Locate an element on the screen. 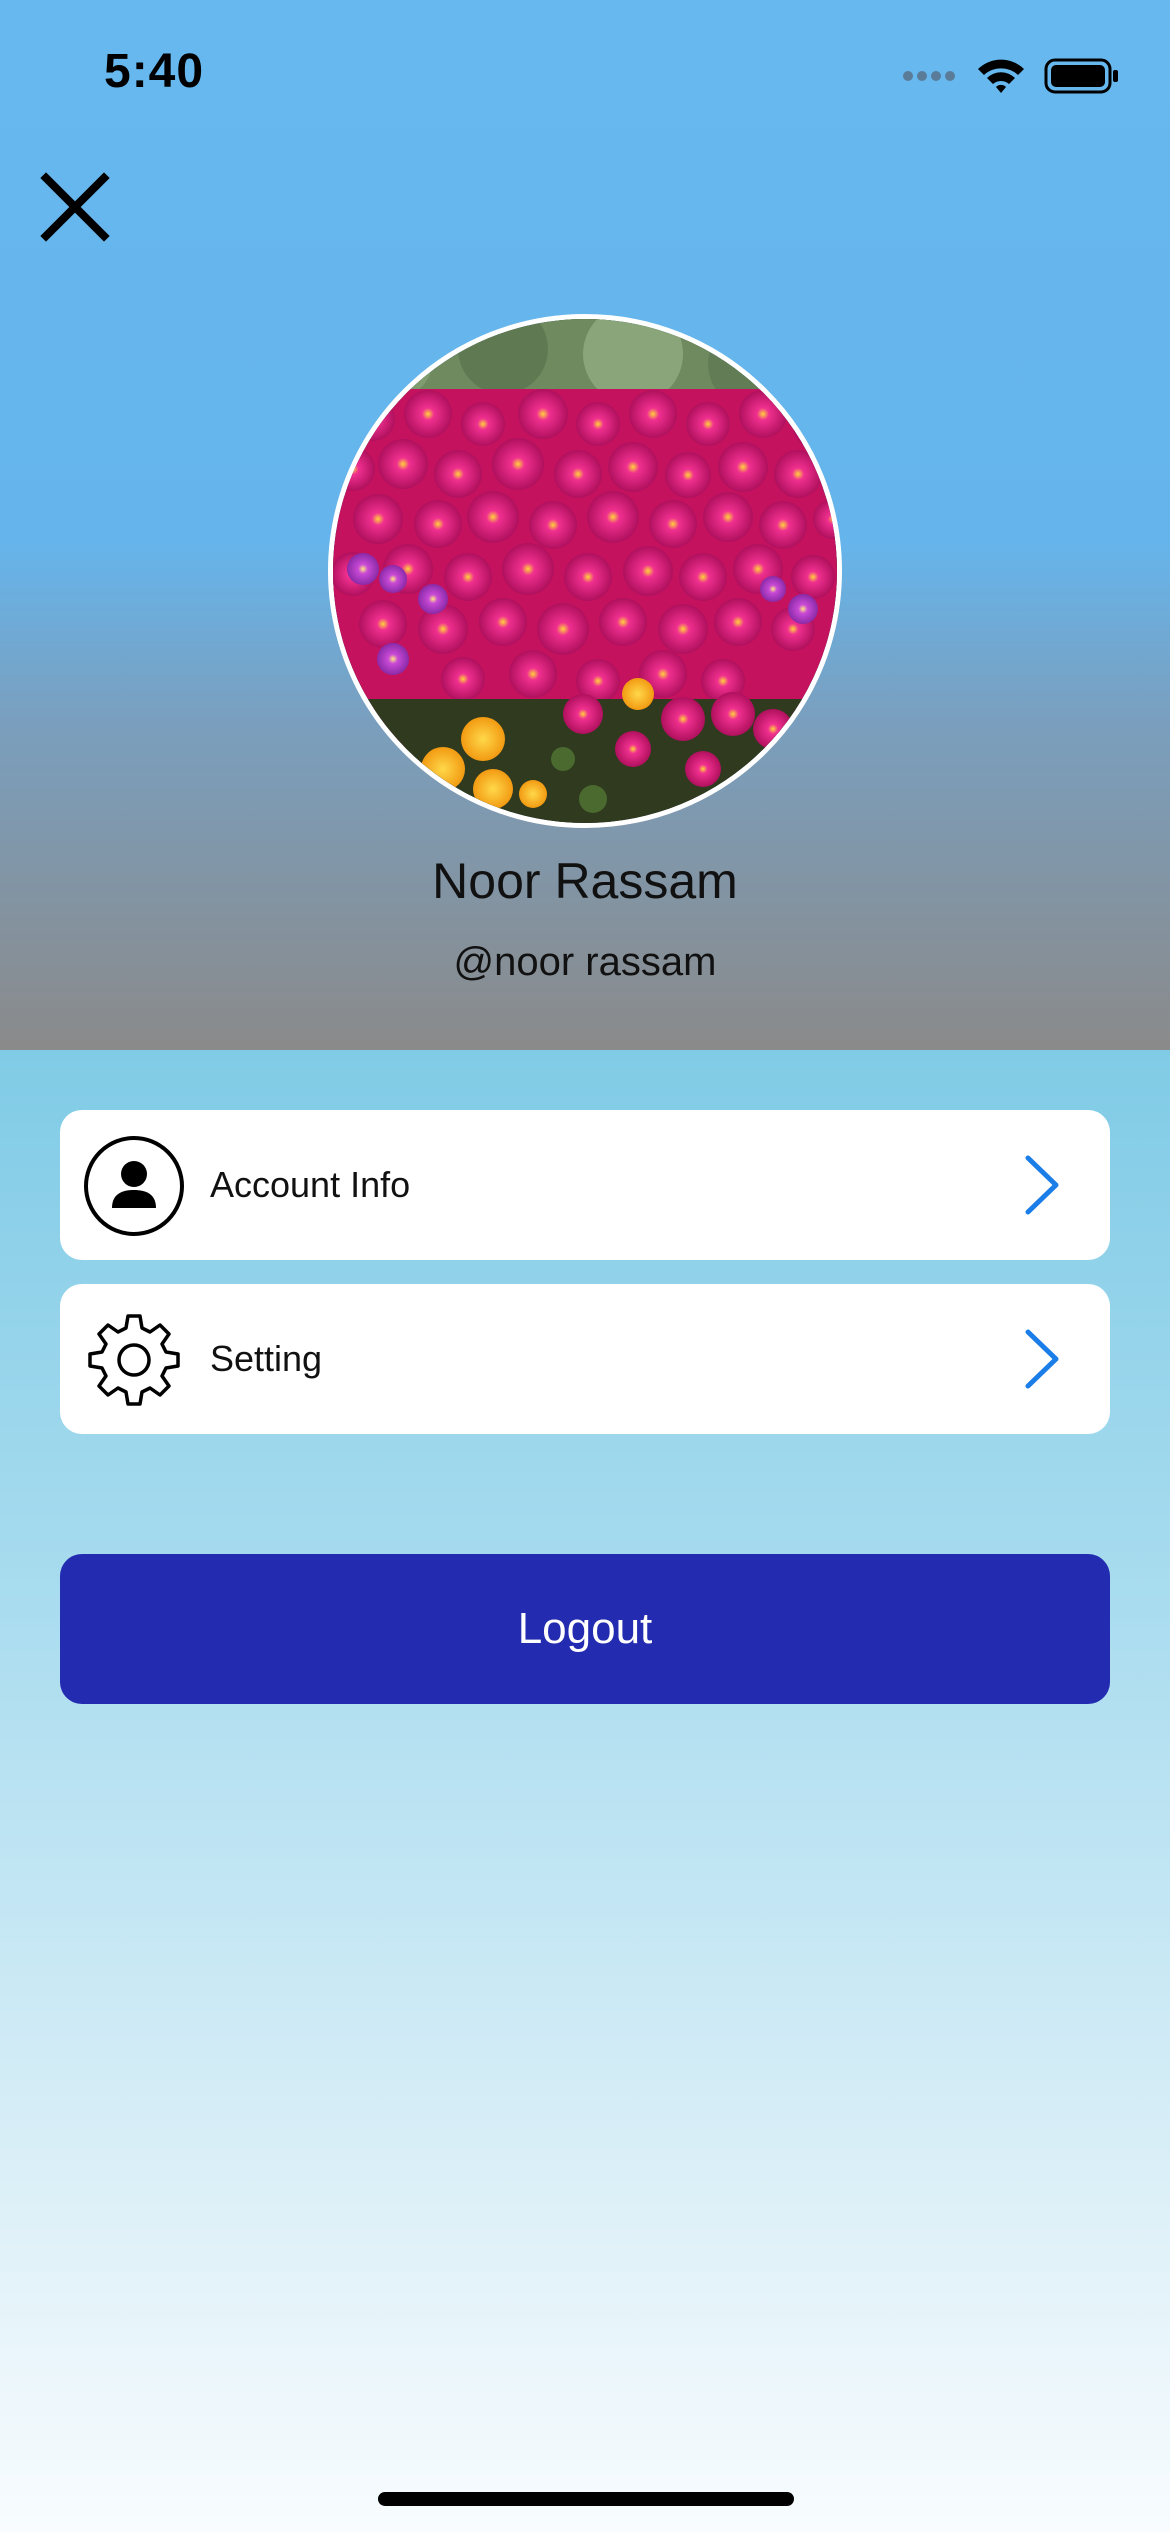  status-icons is located at coordinates (1011, 76).